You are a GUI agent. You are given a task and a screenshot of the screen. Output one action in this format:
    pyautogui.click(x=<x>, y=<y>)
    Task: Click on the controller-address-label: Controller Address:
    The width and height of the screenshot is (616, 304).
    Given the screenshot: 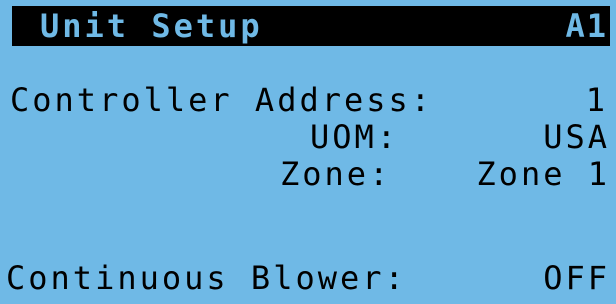 What is the action you would take?
    pyautogui.click(x=222, y=100)
    